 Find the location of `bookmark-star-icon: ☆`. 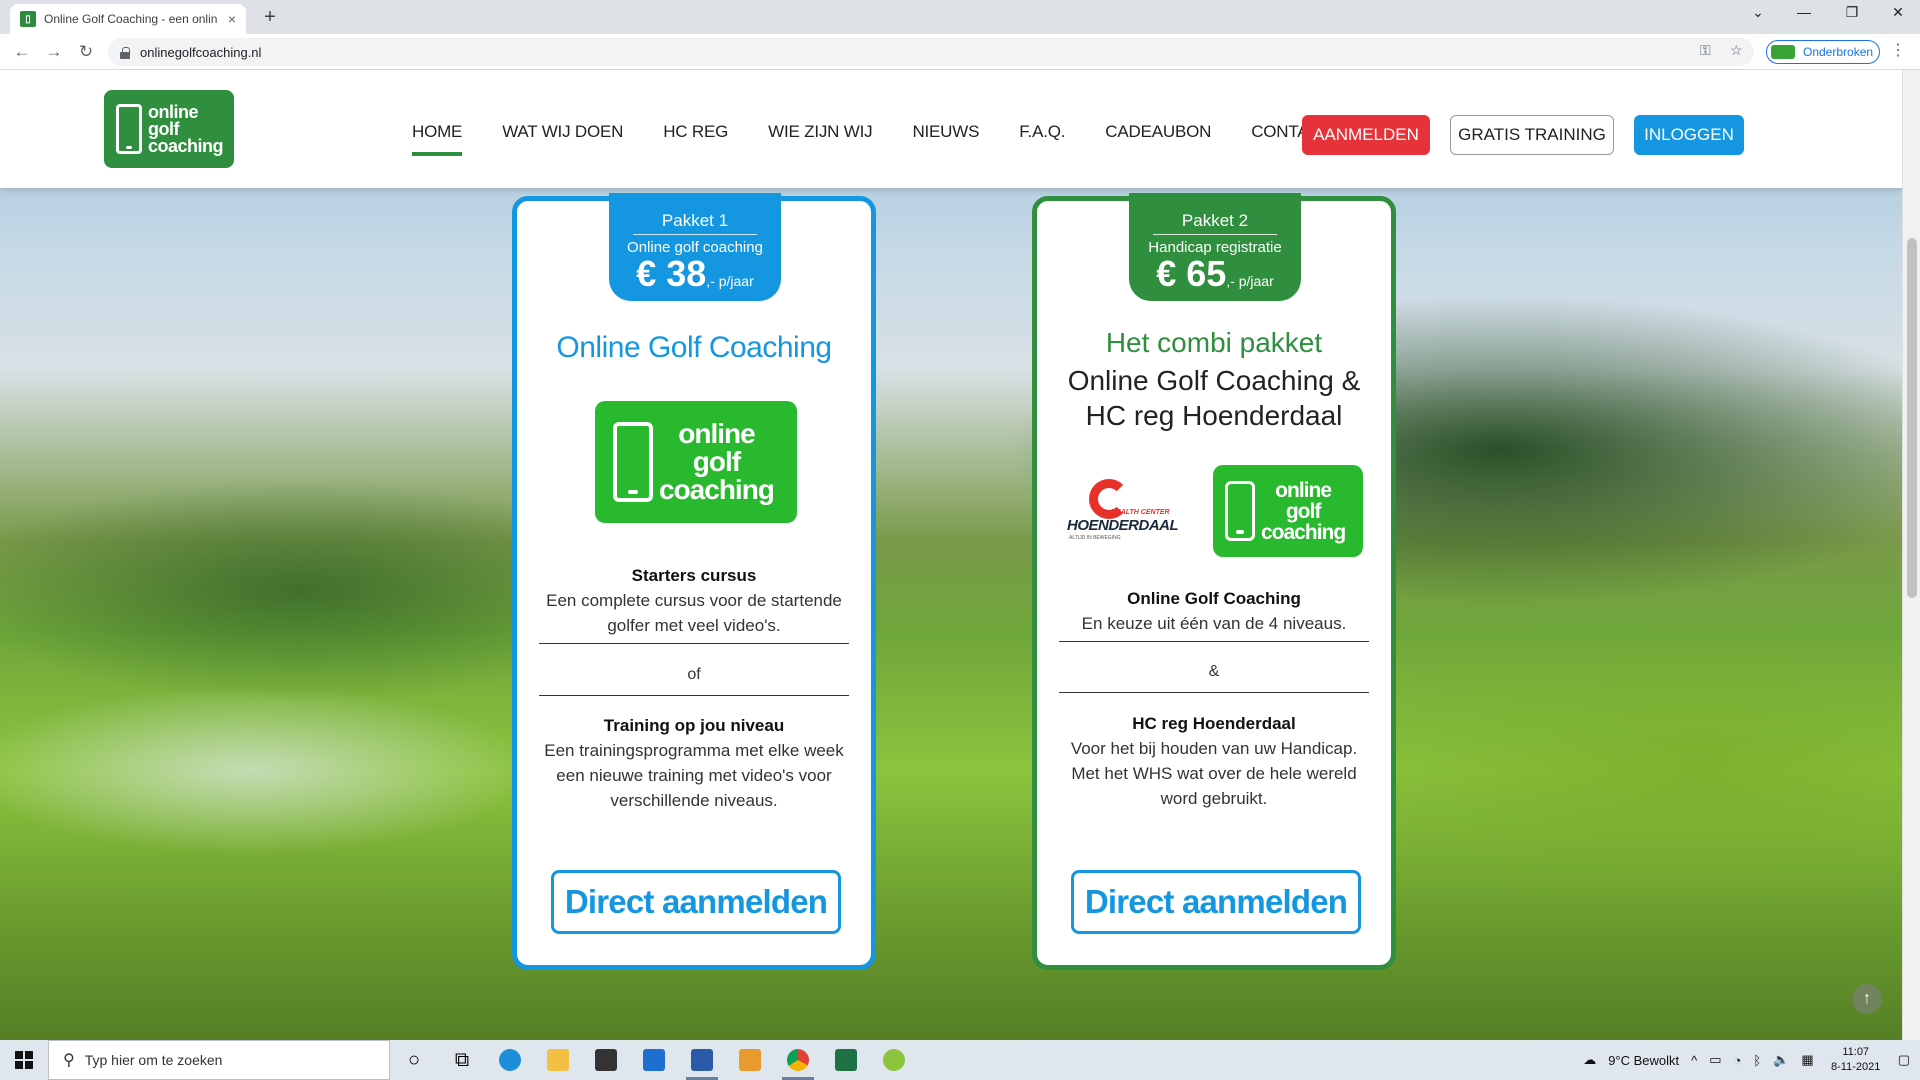

bookmark-star-icon: ☆ is located at coordinates (1736, 50).